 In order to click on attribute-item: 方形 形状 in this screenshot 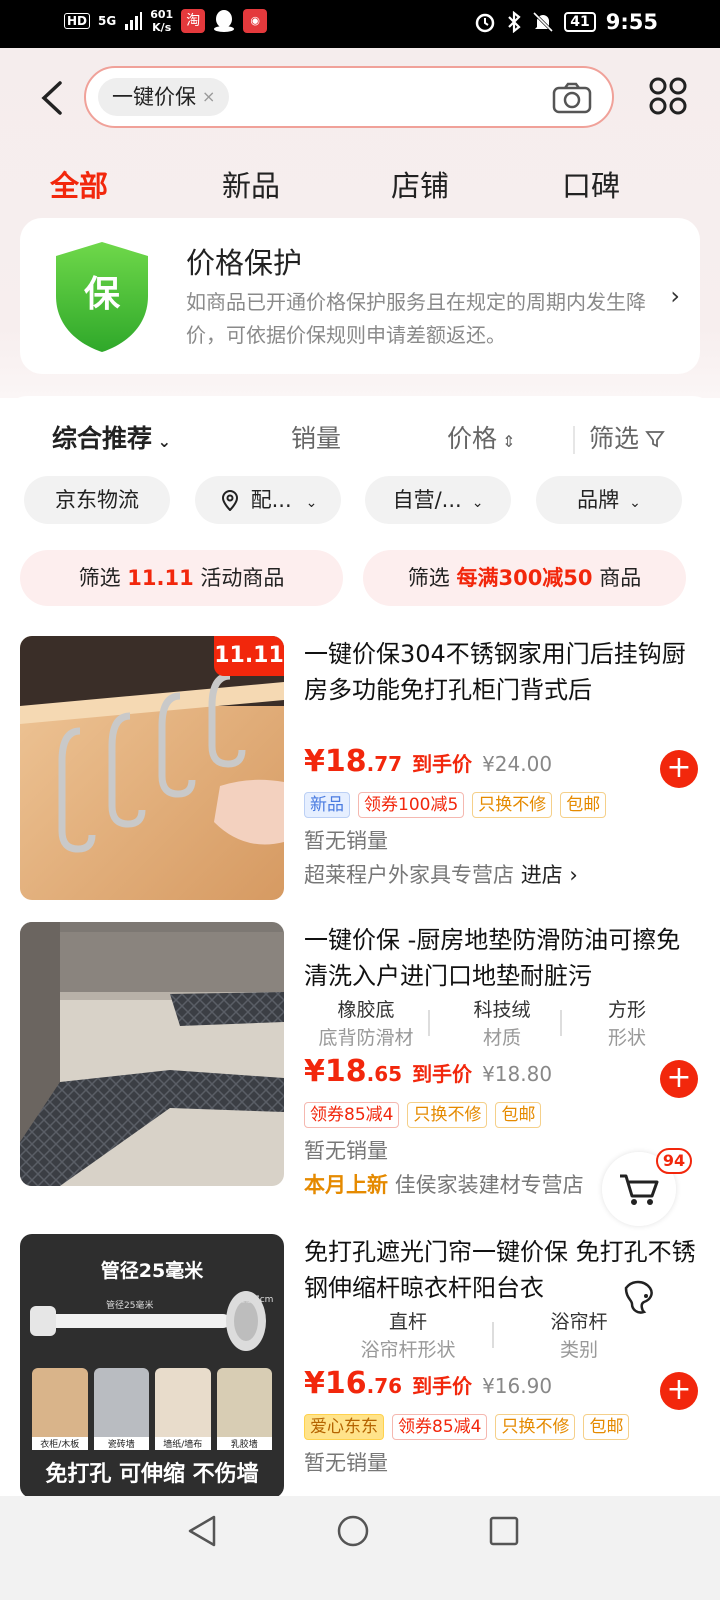, I will do `click(626, 1024)`.